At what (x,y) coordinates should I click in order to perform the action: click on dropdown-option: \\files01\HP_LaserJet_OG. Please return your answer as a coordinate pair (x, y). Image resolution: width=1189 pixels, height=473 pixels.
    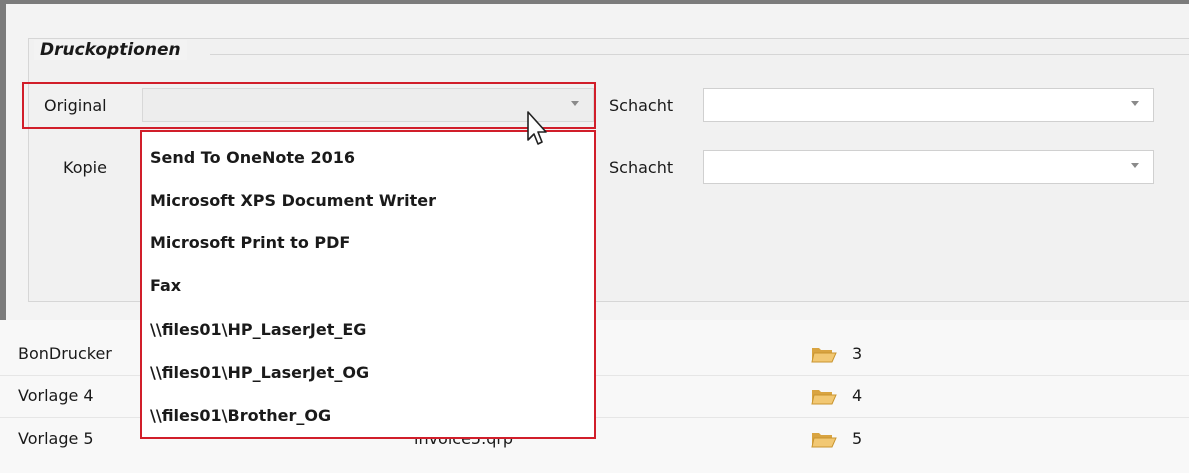
    Looking at the image, I should click on (259, 372).